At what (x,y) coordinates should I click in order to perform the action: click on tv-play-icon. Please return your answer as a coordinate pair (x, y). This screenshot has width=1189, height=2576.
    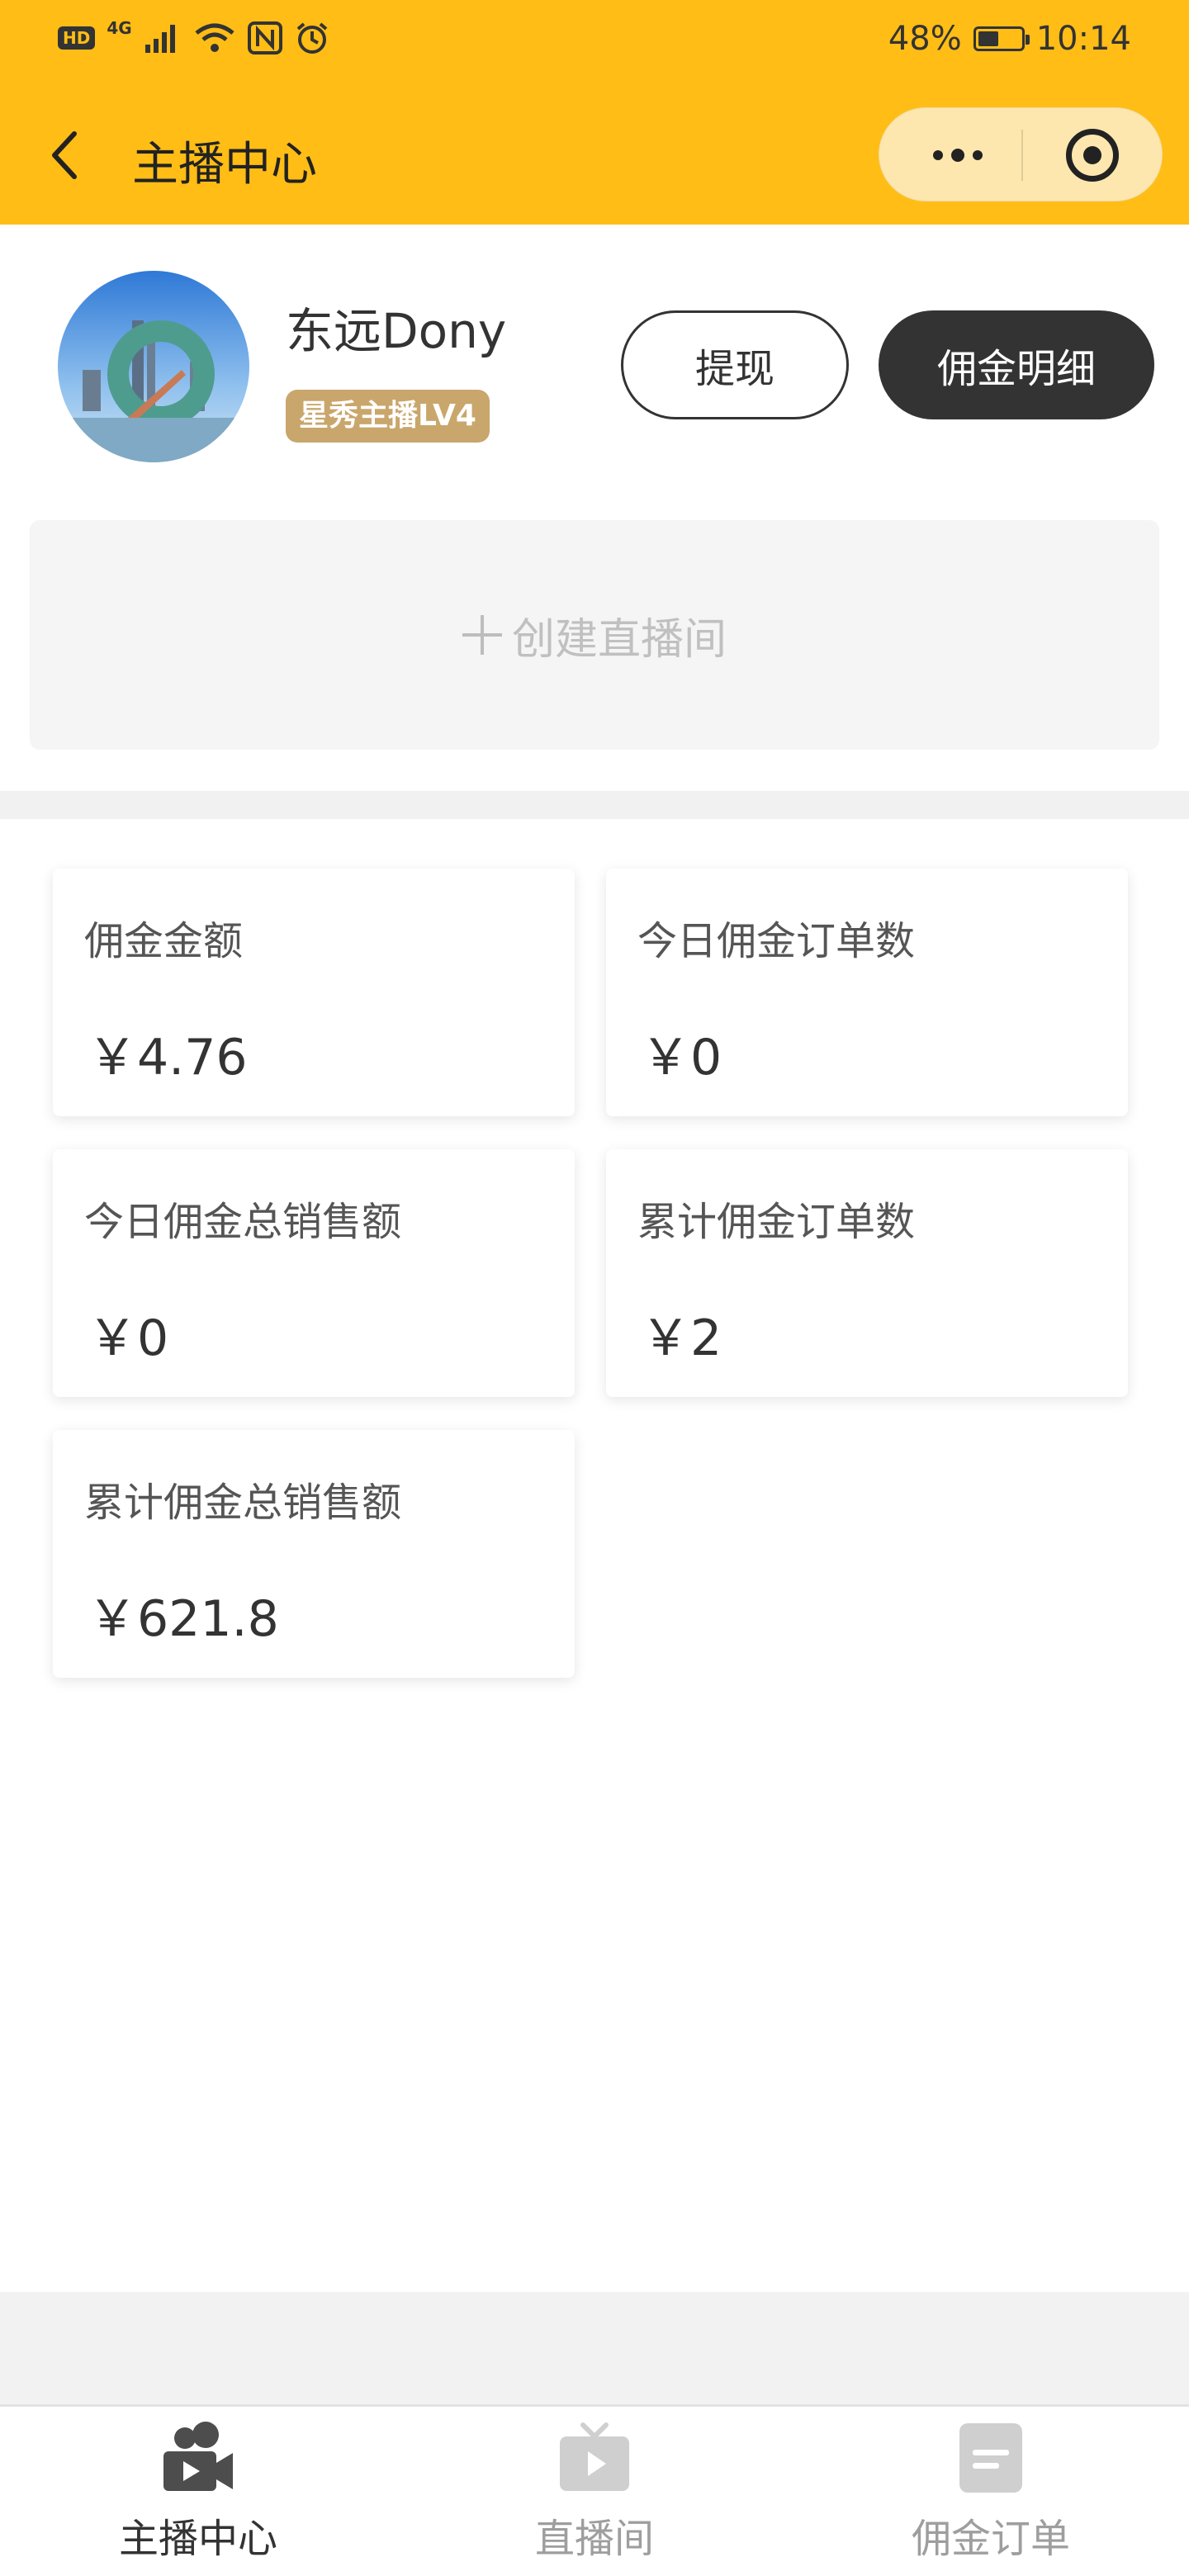
    Looking at the image, I should click on (594, 2456).